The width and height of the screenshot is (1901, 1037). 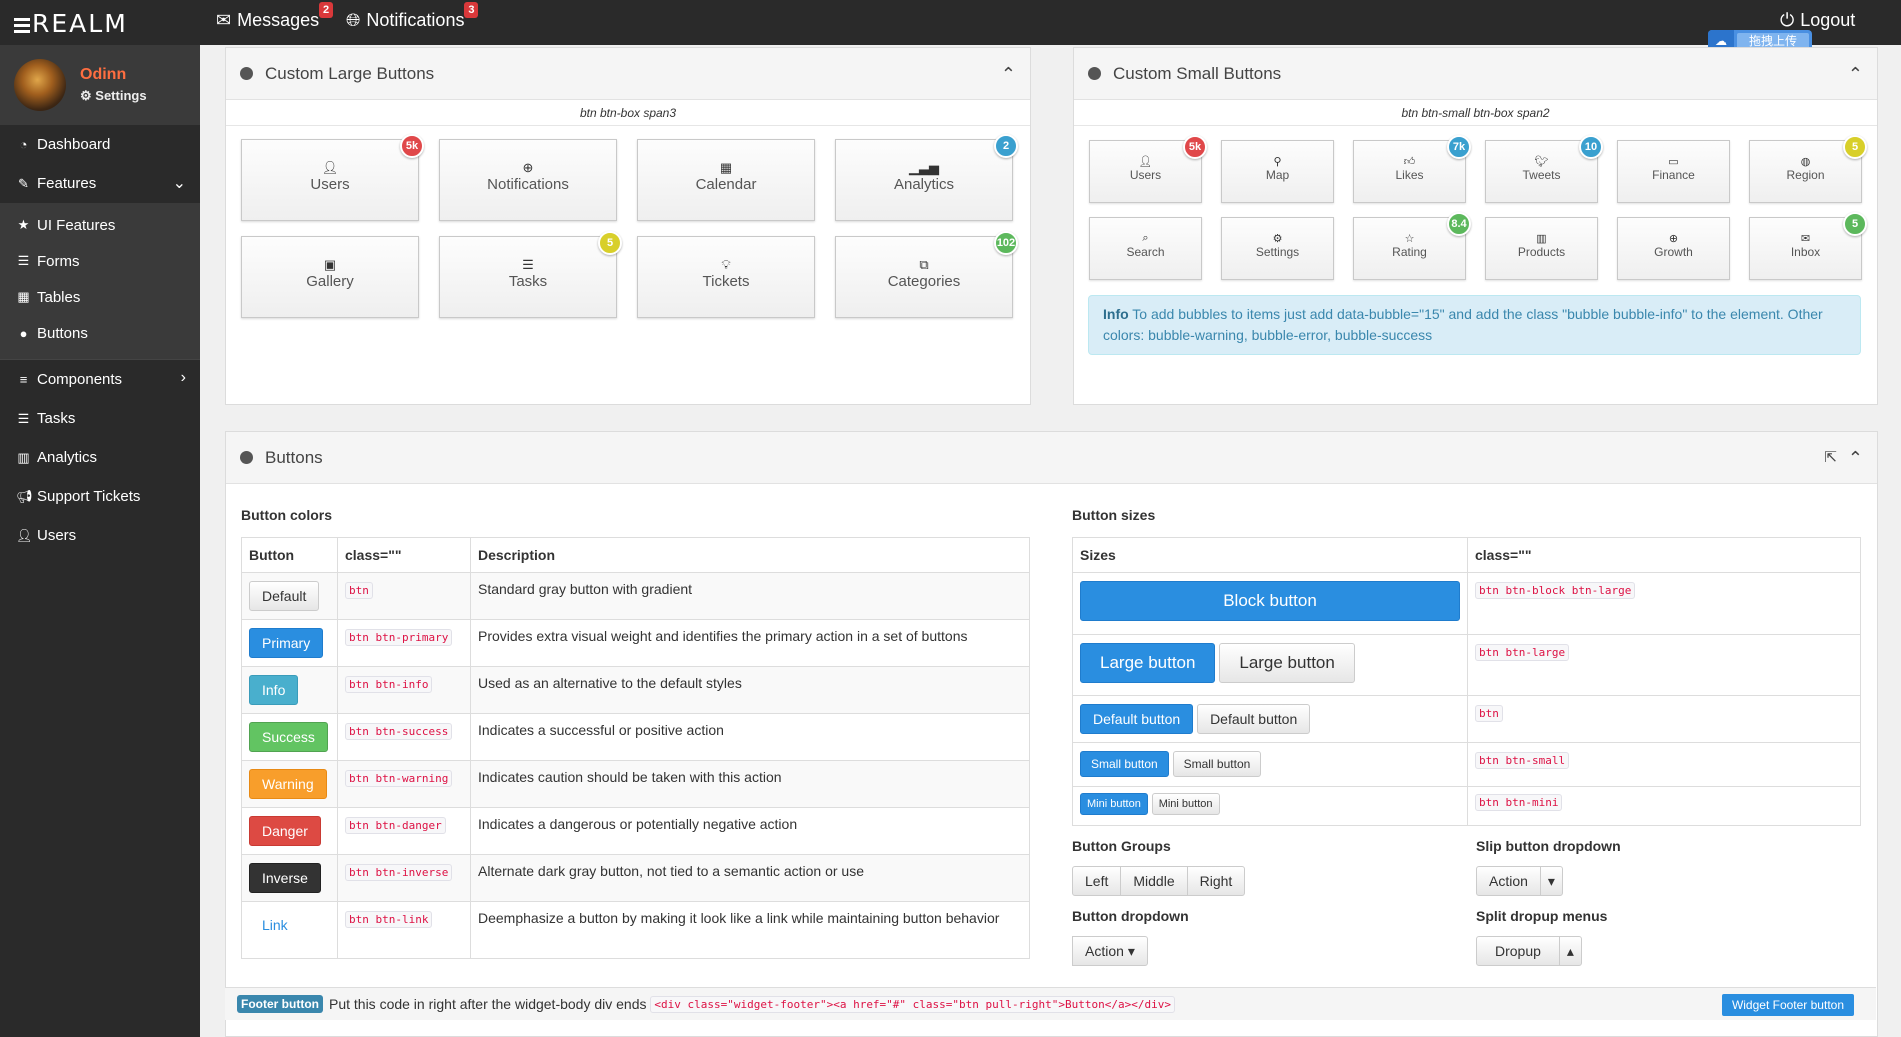 I want to click on region-box-button: ◍ Region 5, so click(x=1808, y=169).